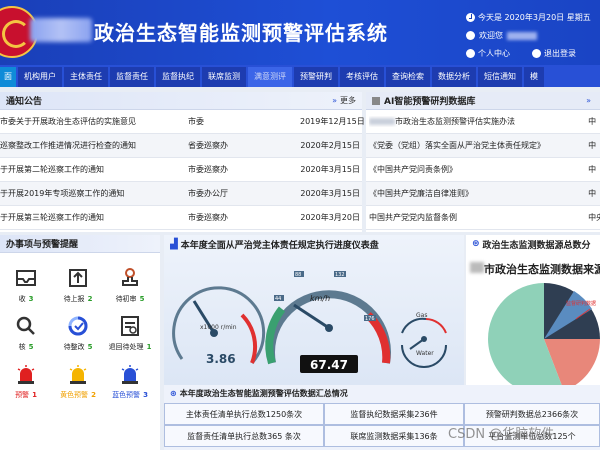 The height and width of the screenshot is (450, 600). What do you see at coordinates (78, 374) in the screenshot?
I see `yellow-alarm-icon` at bounding box center [78, 374].